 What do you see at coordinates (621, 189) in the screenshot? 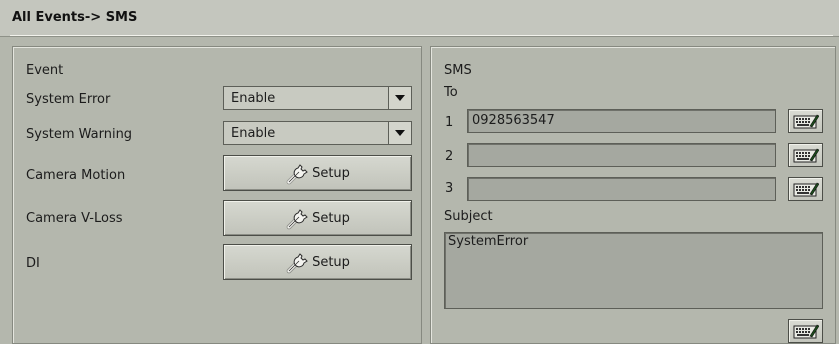
I see `recipient-3-input` at bounding box center [621, 189].